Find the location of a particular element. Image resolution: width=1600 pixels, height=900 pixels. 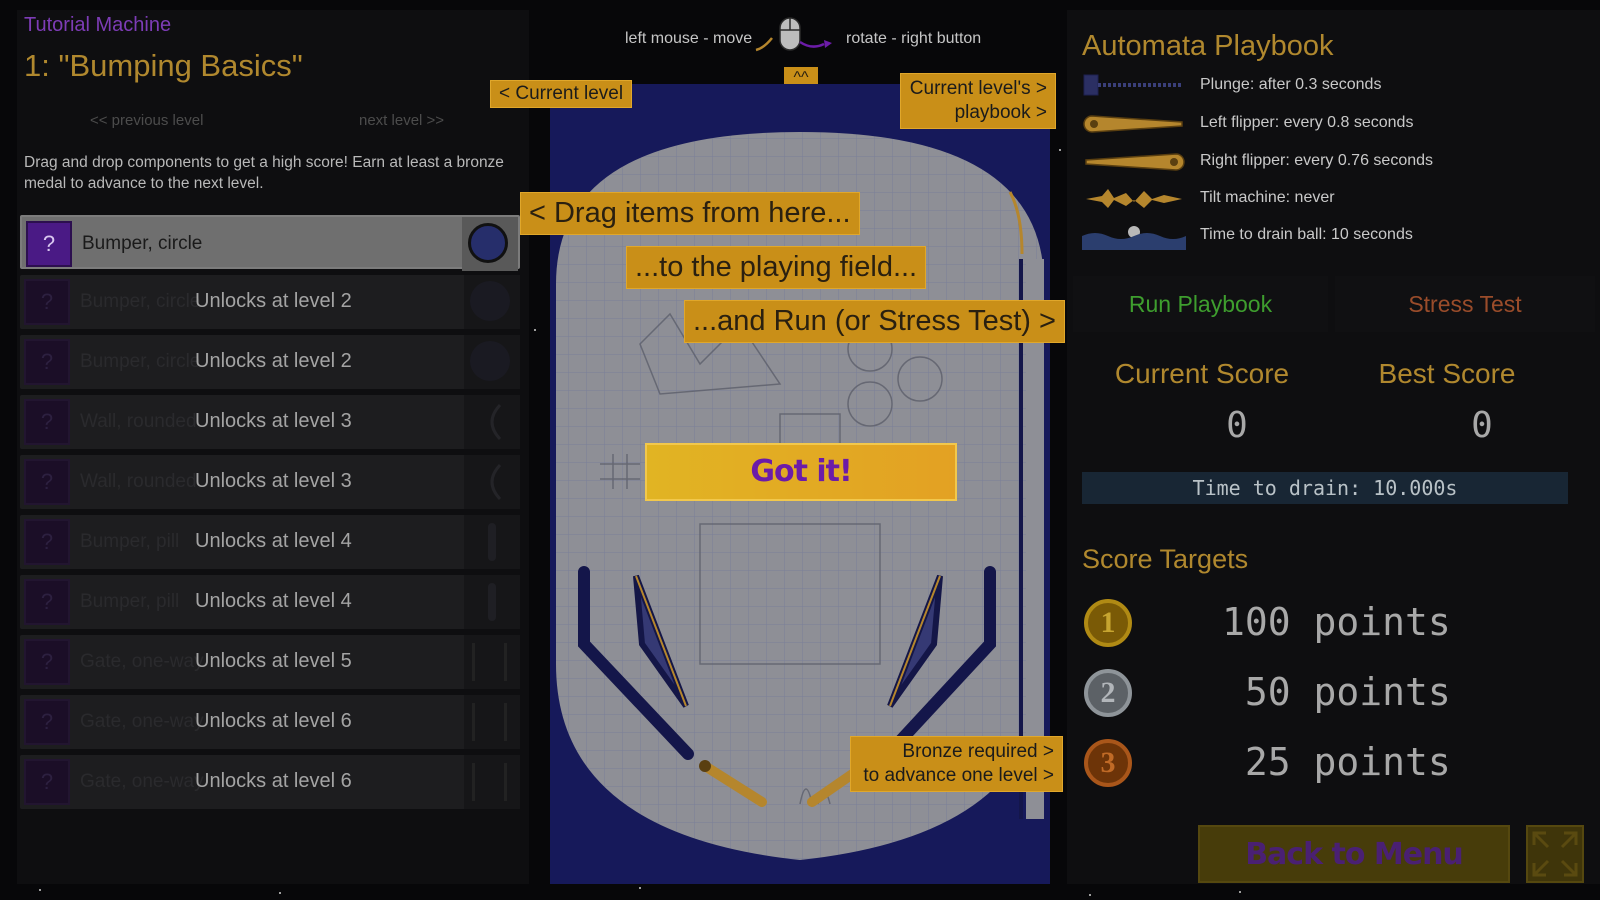

bronze-hint: Bronze required > to advance one level > is located at coordinates (956, 764).